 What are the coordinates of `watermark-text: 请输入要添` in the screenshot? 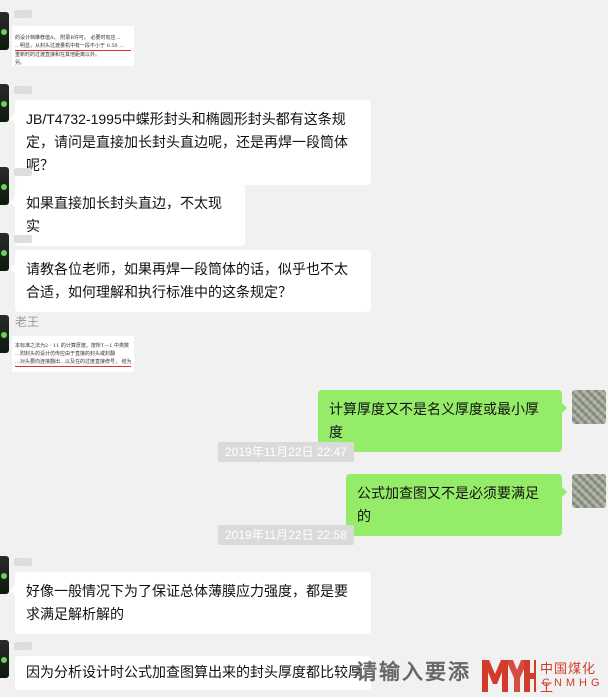 It's located at (413, 672).